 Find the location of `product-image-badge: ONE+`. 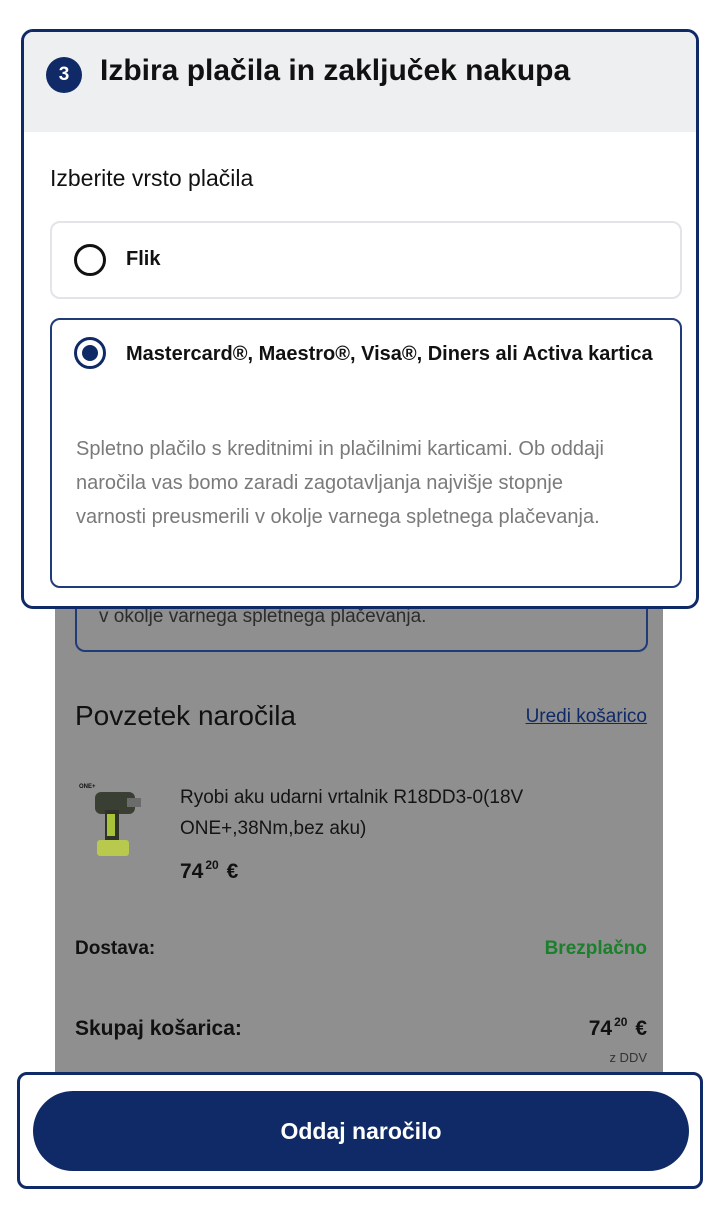

product-image-badge: ONE+ is located at coordinates (87, 787).